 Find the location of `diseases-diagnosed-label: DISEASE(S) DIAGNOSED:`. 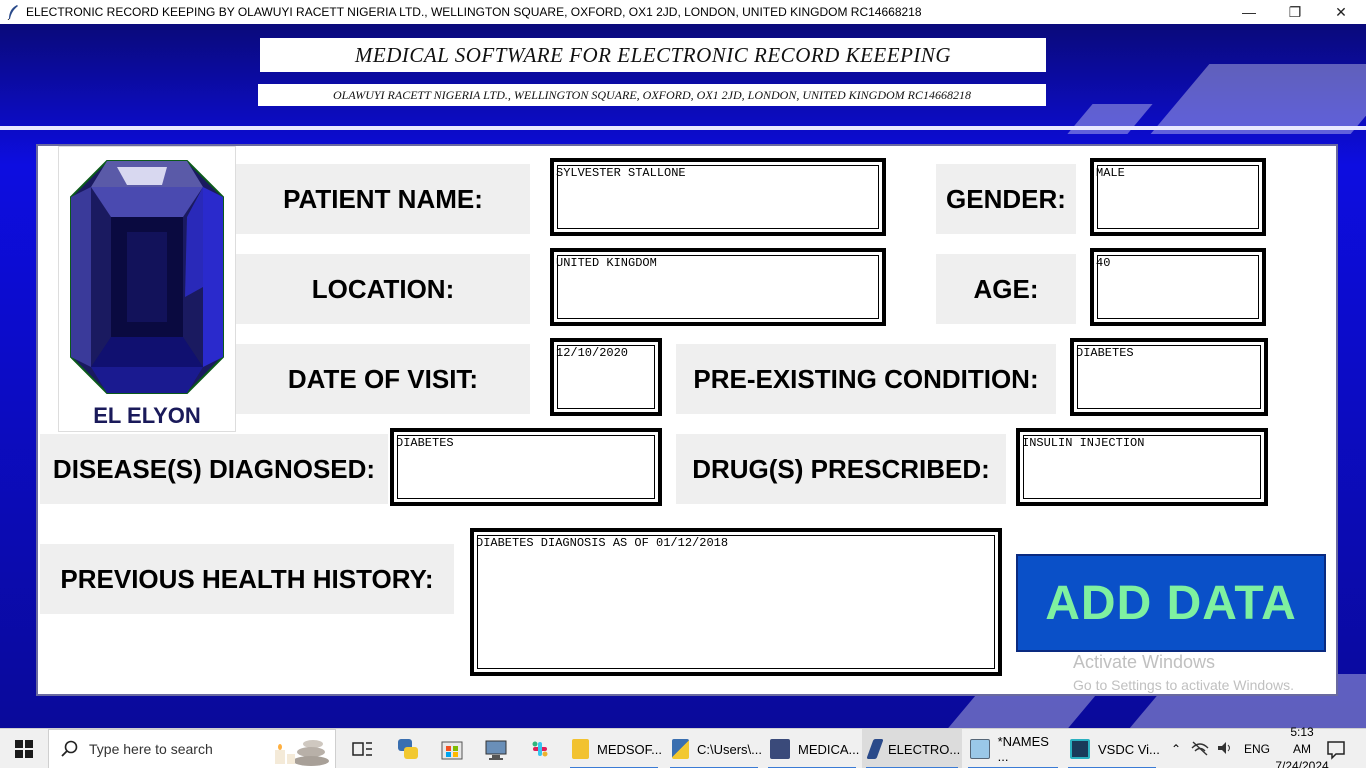

diseases-diagnosed-label: DISEASE(S) DIAGNOSED: is located at coordinates (214, 469).